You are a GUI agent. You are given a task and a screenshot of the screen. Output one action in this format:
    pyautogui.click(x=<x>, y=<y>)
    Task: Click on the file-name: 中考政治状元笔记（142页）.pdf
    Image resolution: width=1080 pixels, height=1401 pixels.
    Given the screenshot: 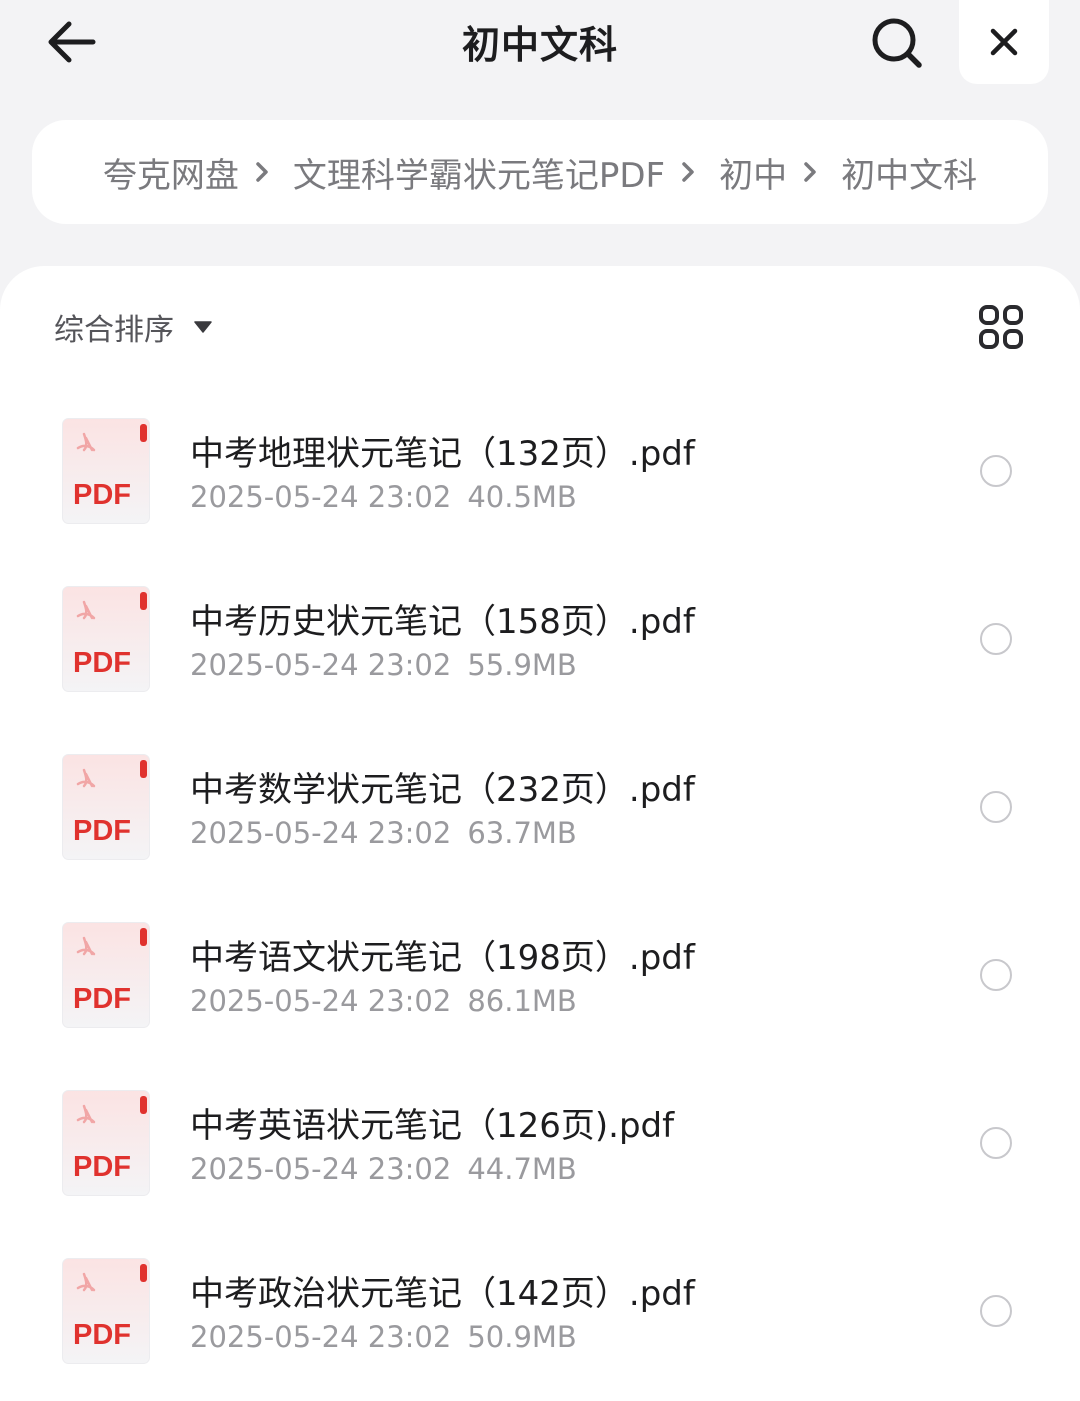 What is the action you would take?
    pyautogui.click(x=442, y=1294)
    